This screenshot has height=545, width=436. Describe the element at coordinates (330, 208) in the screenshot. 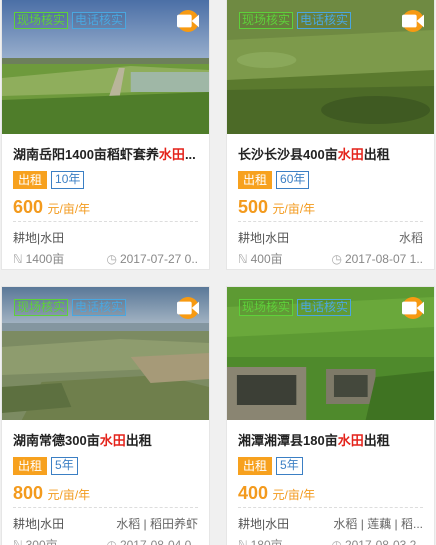

I see `price: 500 元/亩/年` at that location.